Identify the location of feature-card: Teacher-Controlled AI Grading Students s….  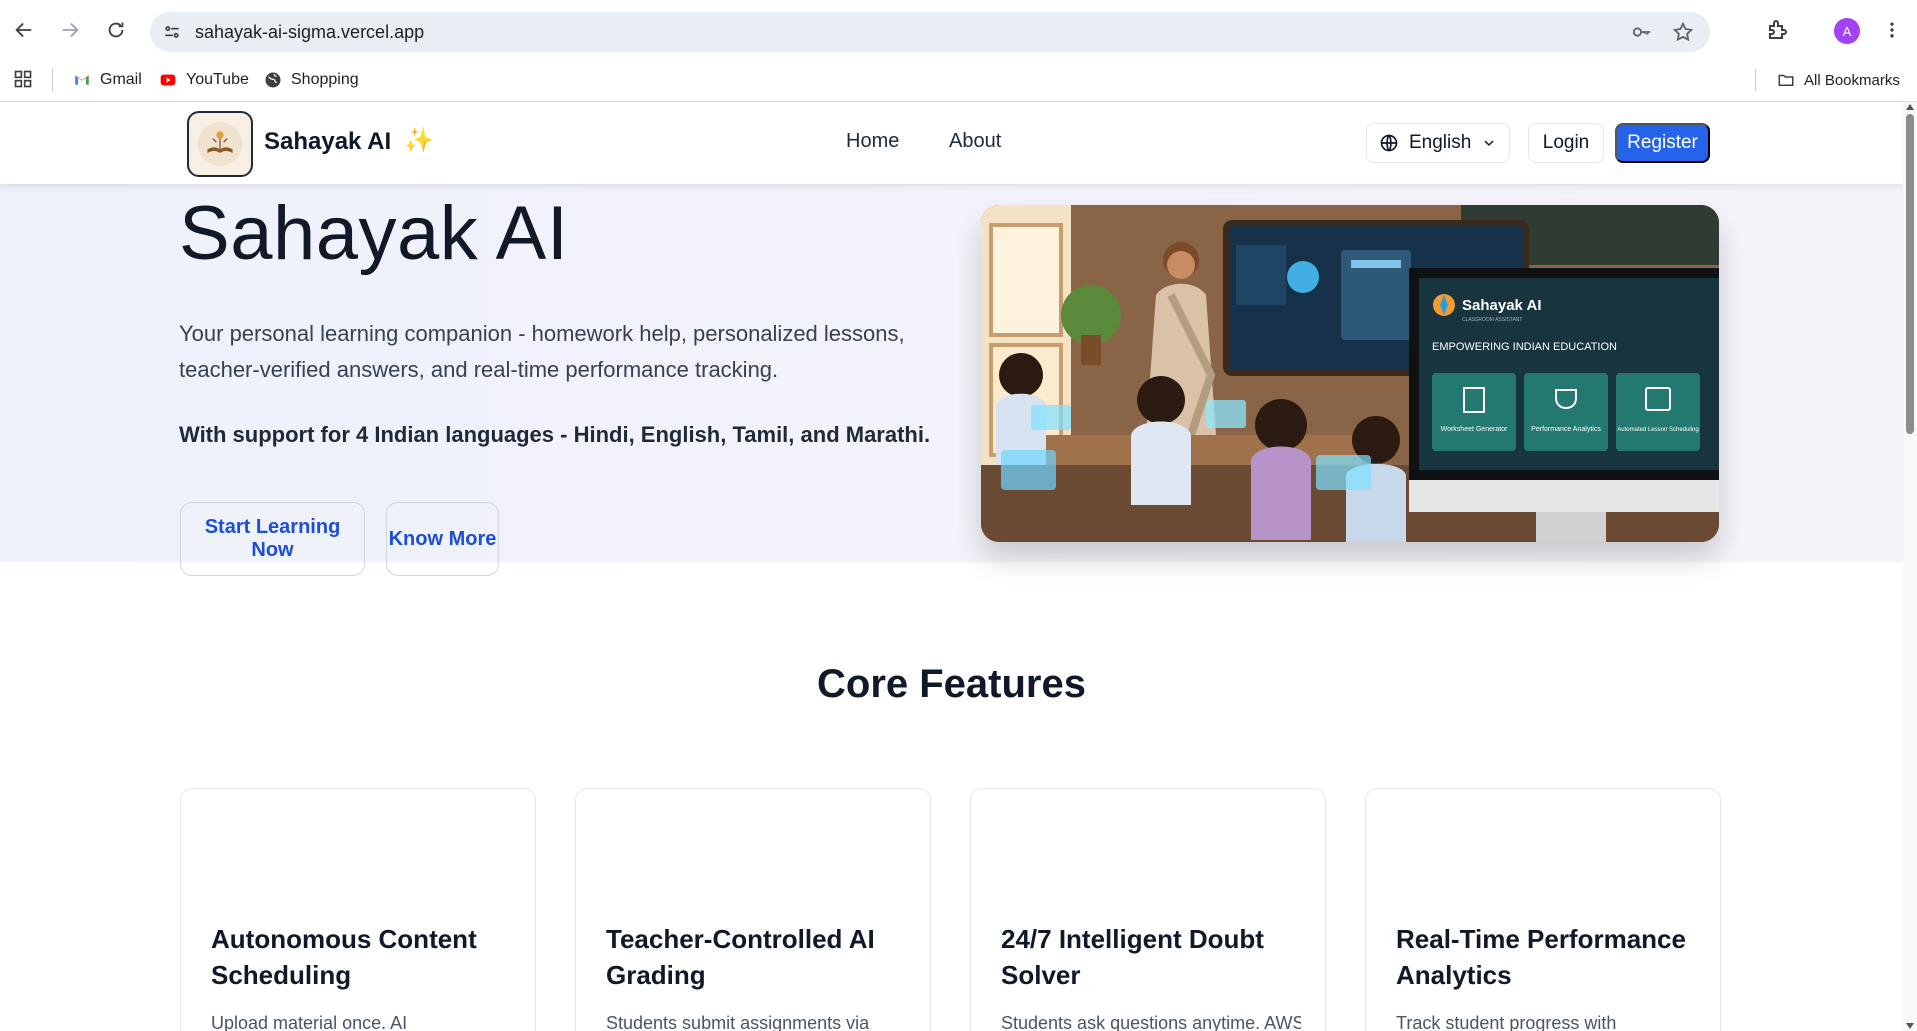
(753, 909).